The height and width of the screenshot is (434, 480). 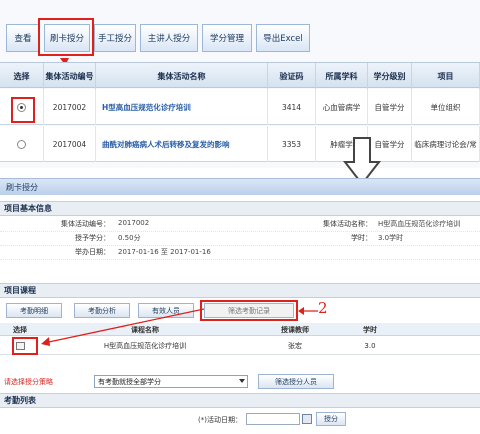 What do you see at coordinates (28, 382) in the screenshot?
I see `strategy-label: 请选择授分策略` at bounding box center [28, 382].